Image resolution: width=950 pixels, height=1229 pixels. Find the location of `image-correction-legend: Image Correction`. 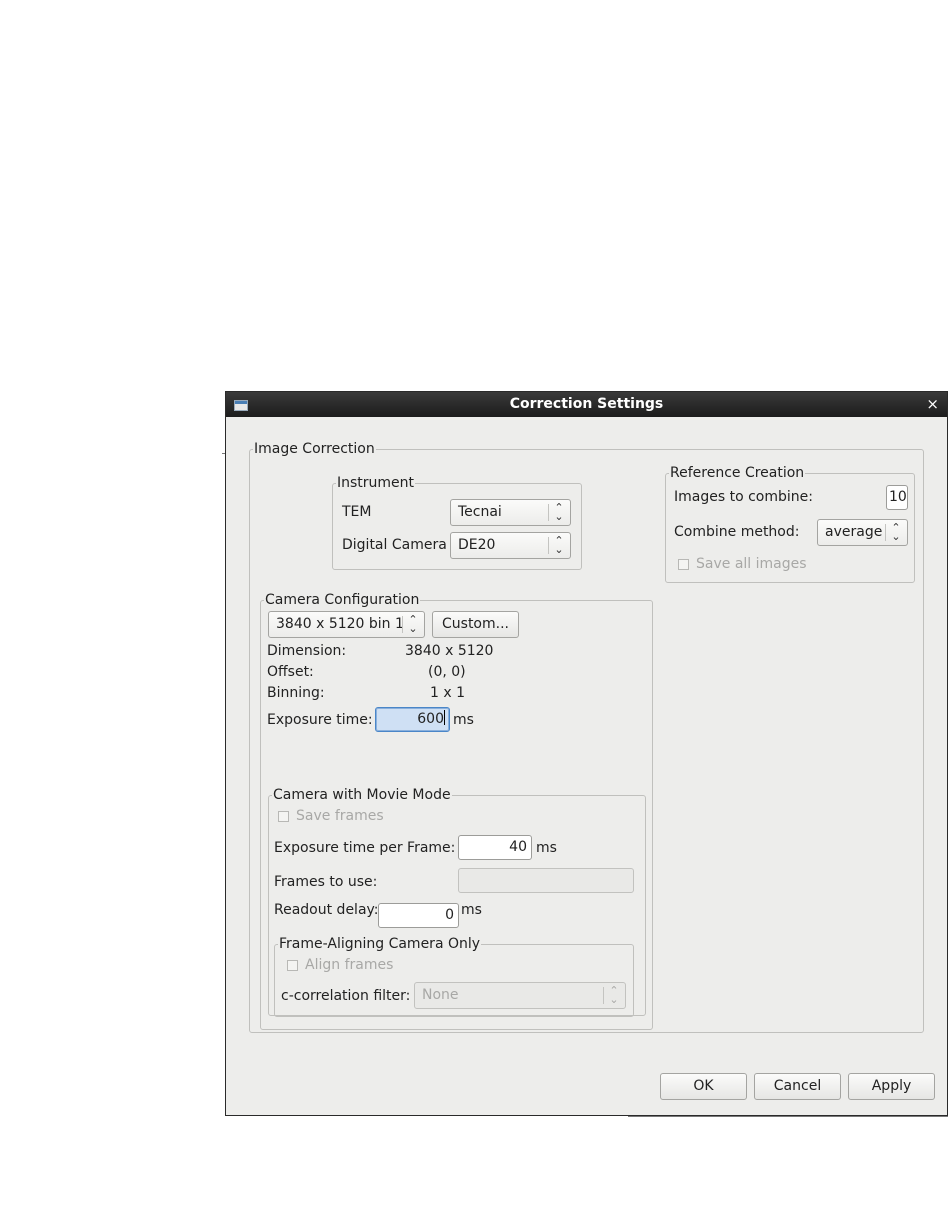

image-correction-legend: Image Correction is located at coordinates (314, 449).